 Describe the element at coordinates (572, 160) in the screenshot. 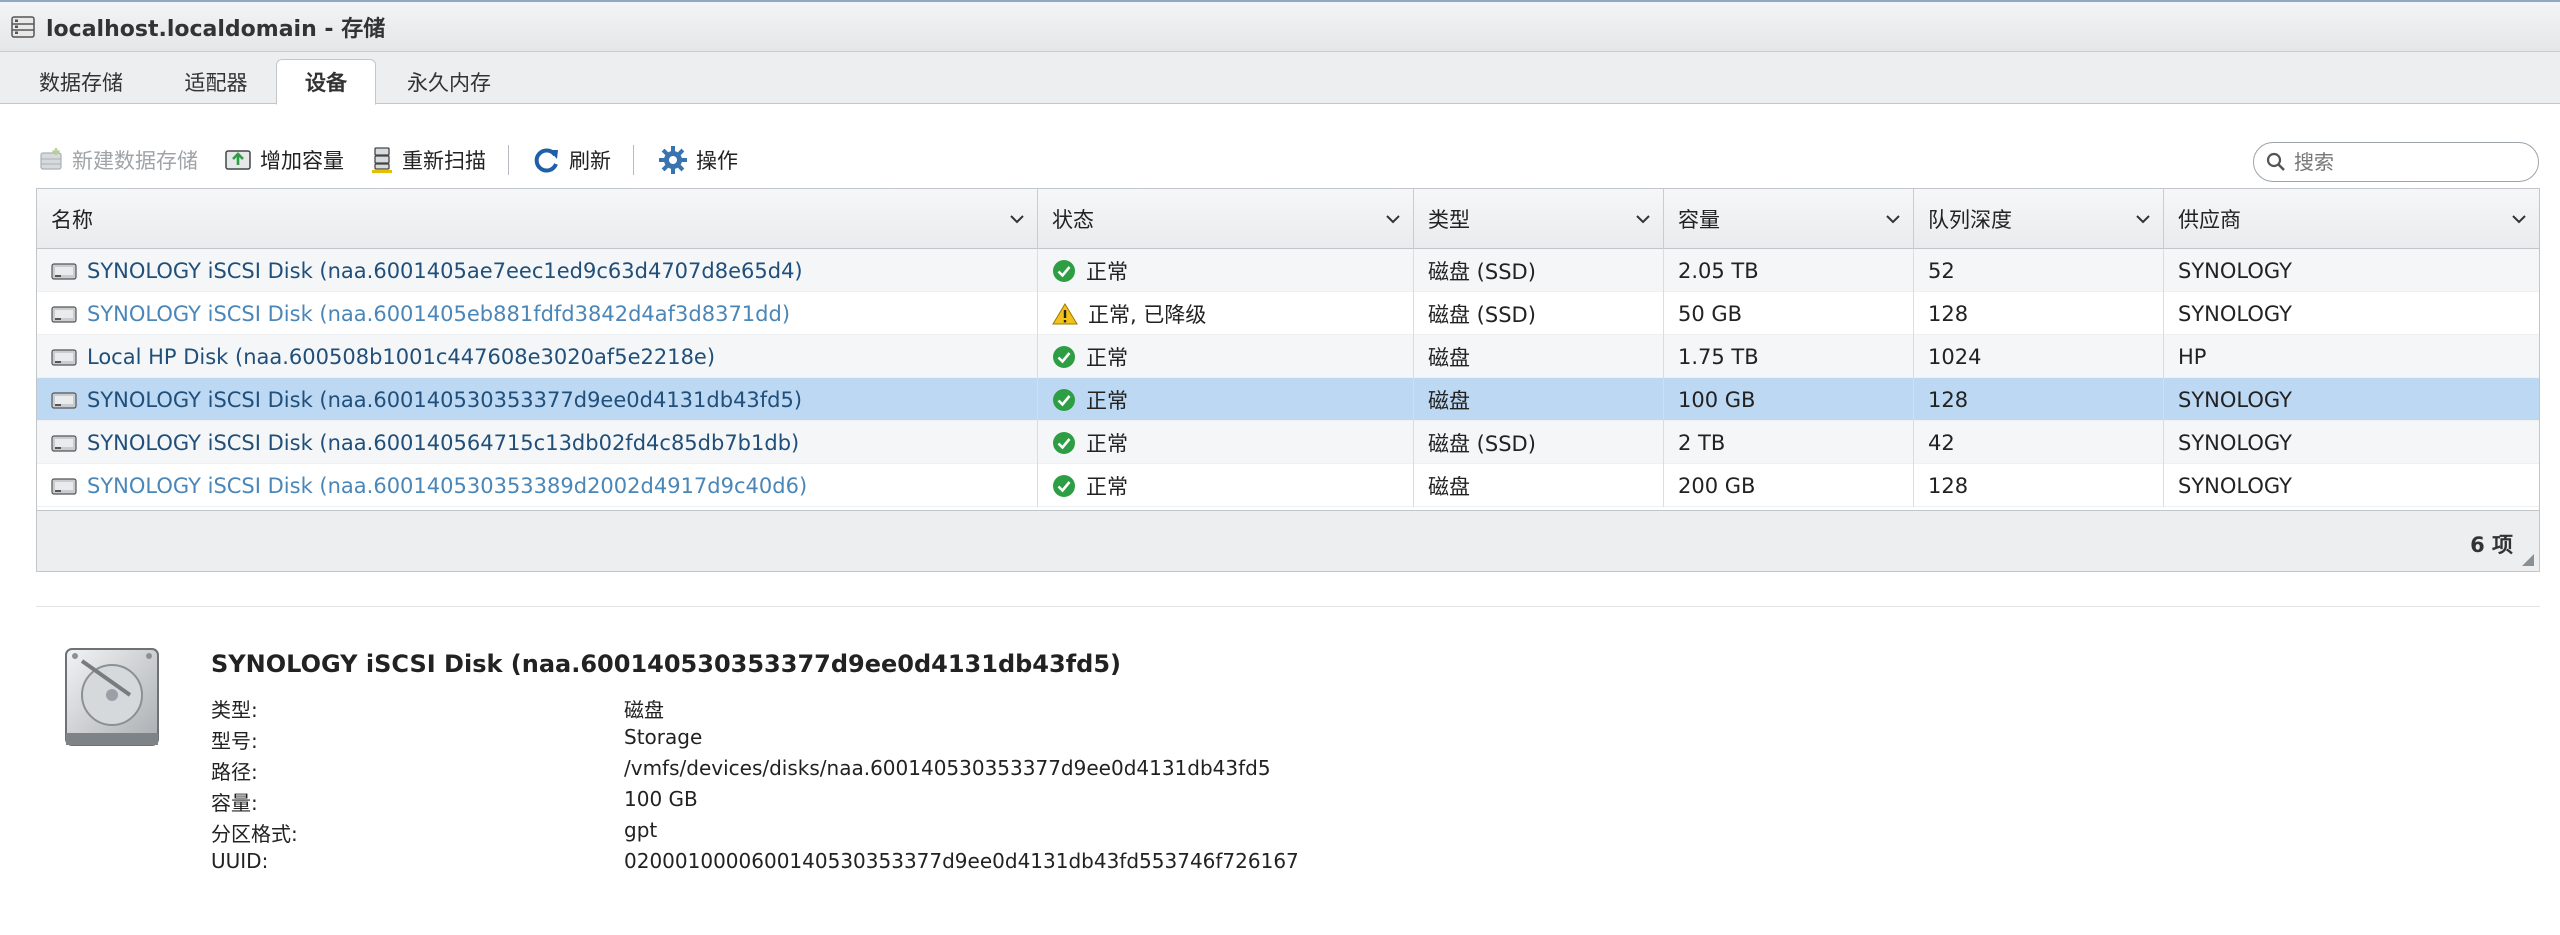

I see `refresh-button: 刷新` at that location.